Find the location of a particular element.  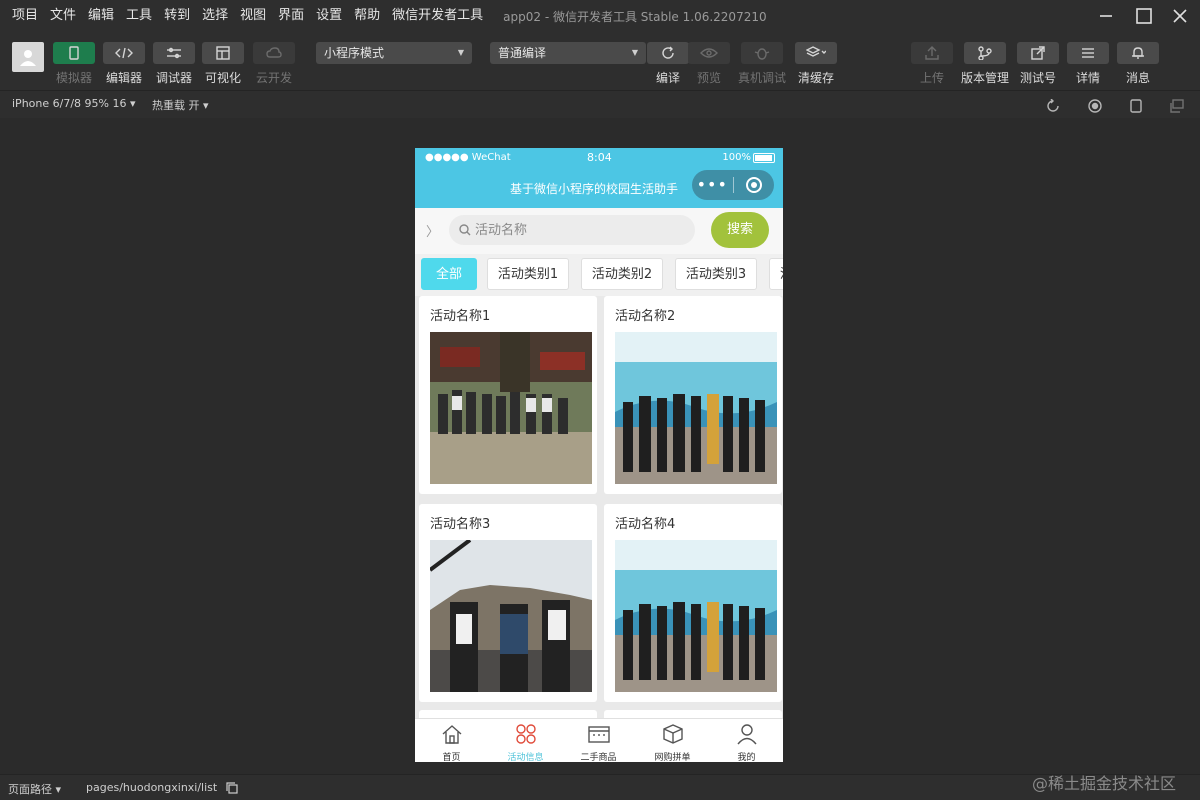

branch-icon is located at coordinates (985, 53).